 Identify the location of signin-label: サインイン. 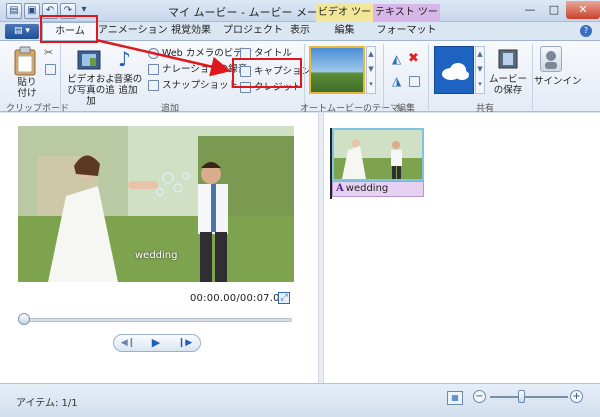
(558, 81).